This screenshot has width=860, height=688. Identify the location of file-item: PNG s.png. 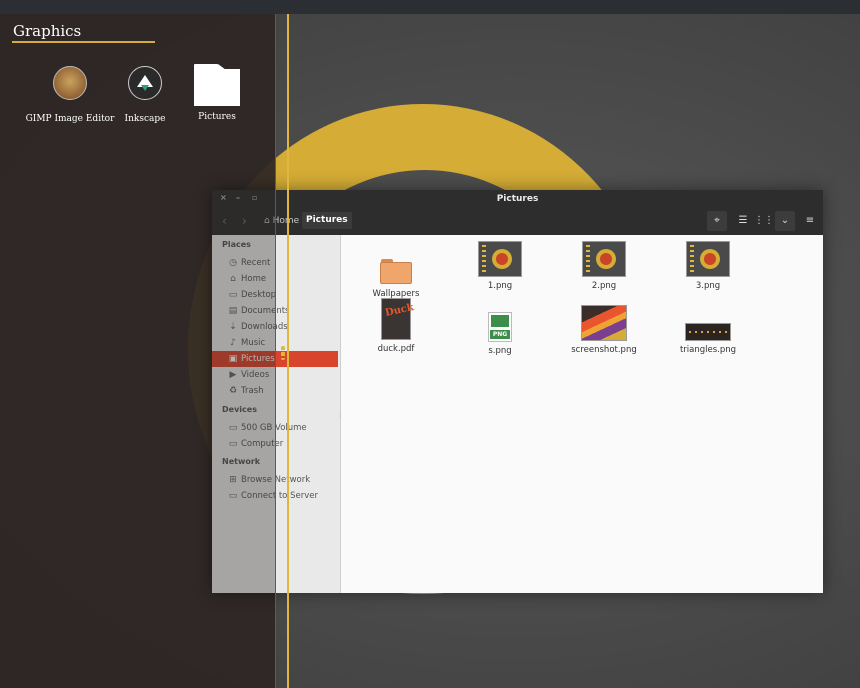
(500, 334).